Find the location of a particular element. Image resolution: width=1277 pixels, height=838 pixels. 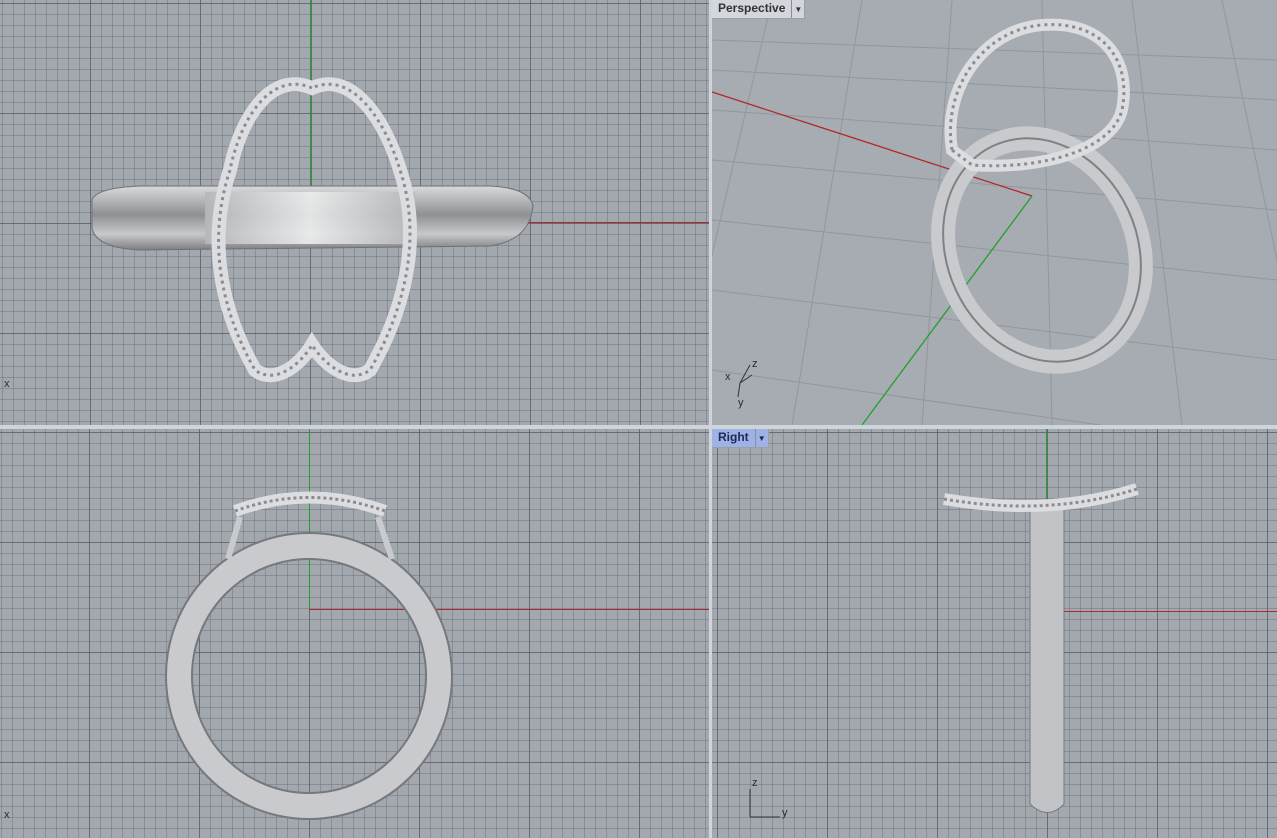

viewport-title: Right is located at coordinates (733, 437).